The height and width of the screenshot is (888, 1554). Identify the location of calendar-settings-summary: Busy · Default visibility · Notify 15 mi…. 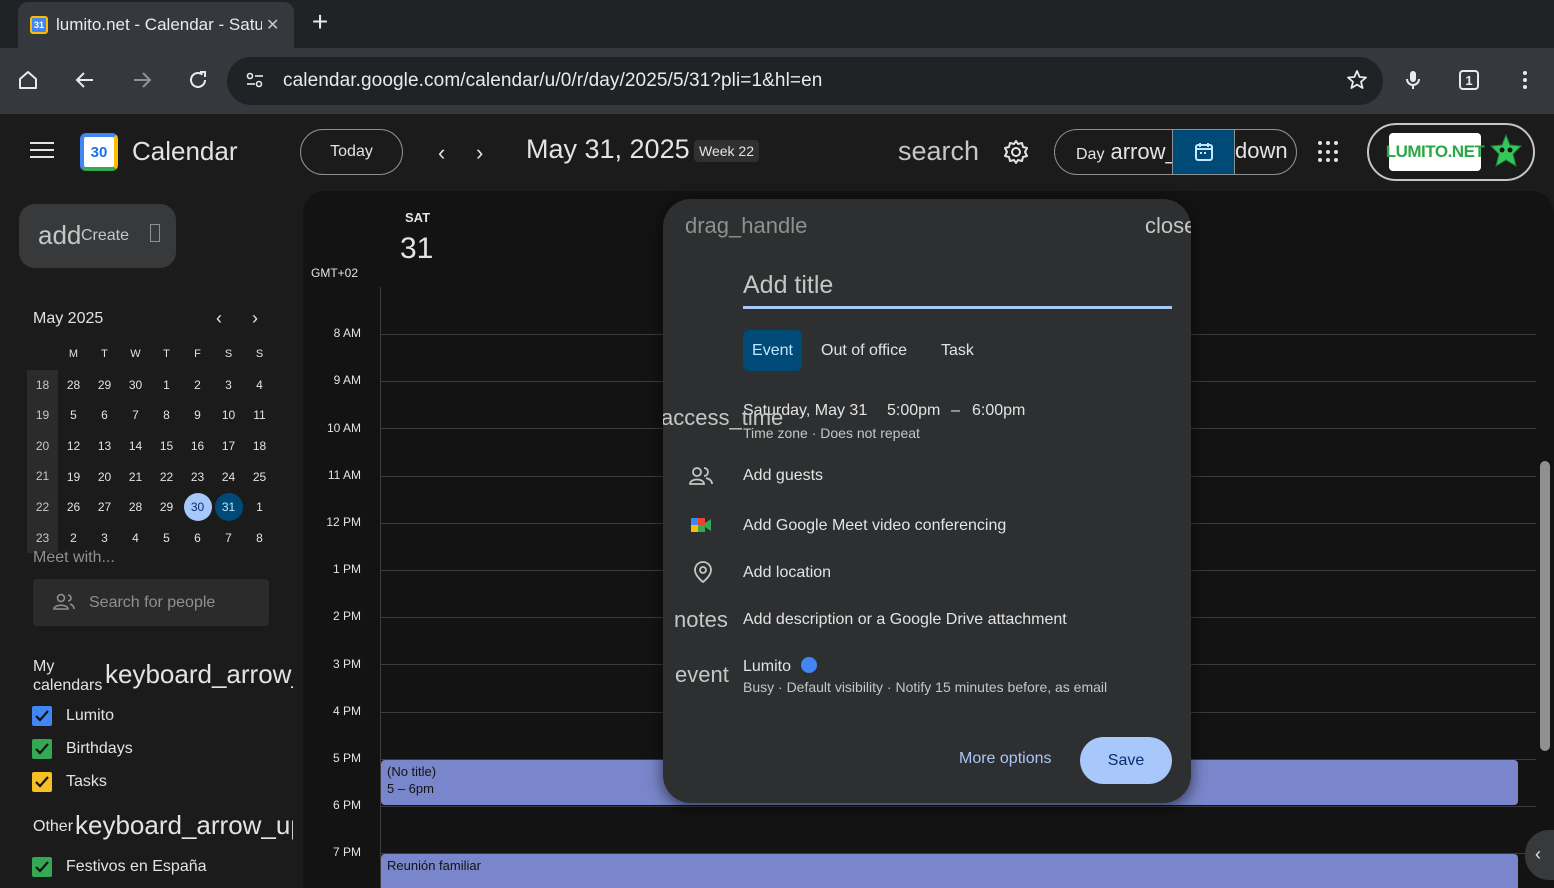
(925, 687).